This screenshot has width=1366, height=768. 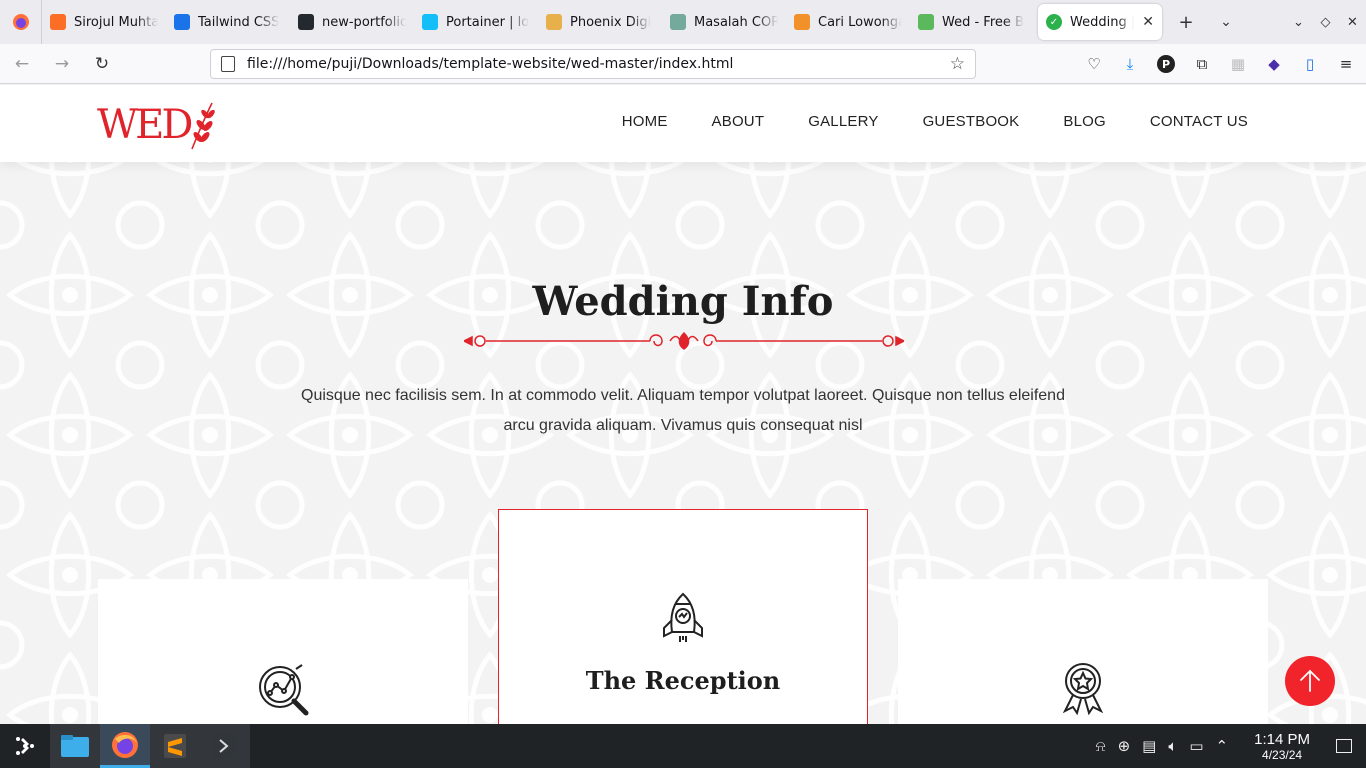 I want to click on check-icon: ✓, so click(x=1054, y=22).